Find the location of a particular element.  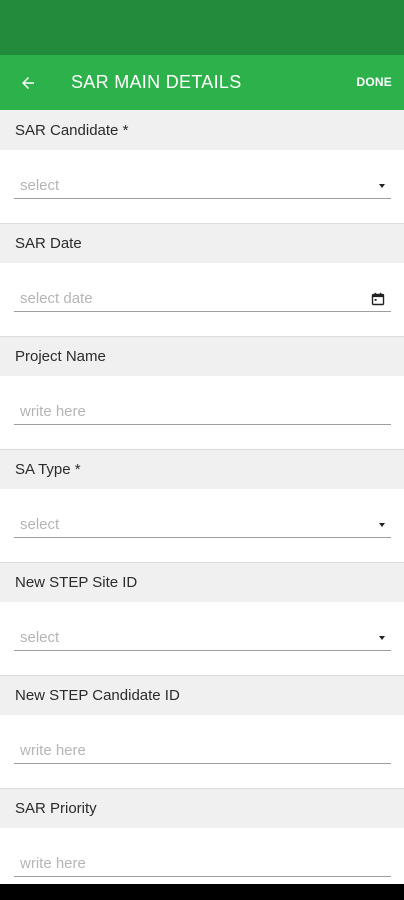

sar-date-placeholder: select date is located at coordinates (56, 298).